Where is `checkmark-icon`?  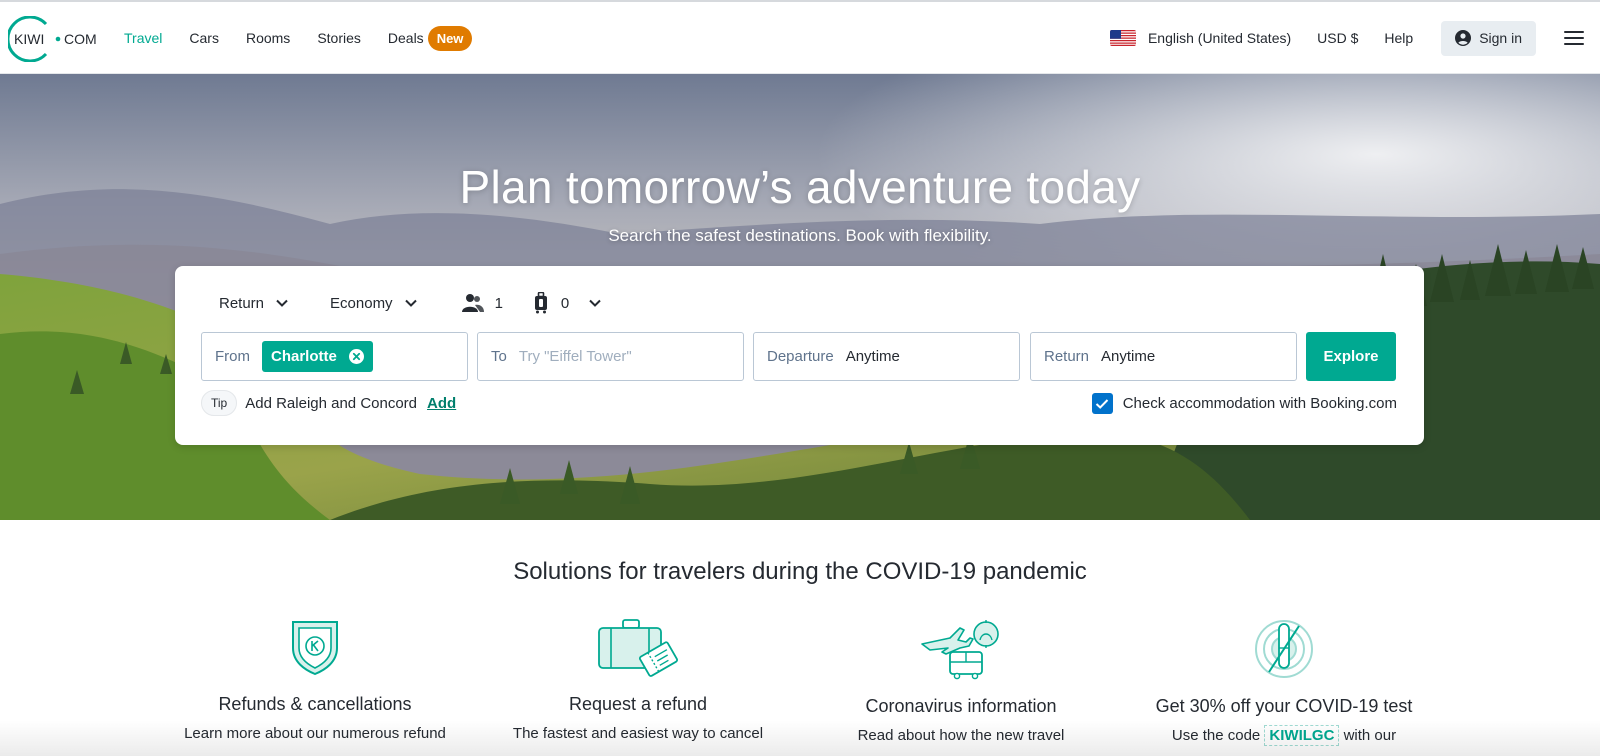
checkmark-icon is located at coordinates (1102, 403).